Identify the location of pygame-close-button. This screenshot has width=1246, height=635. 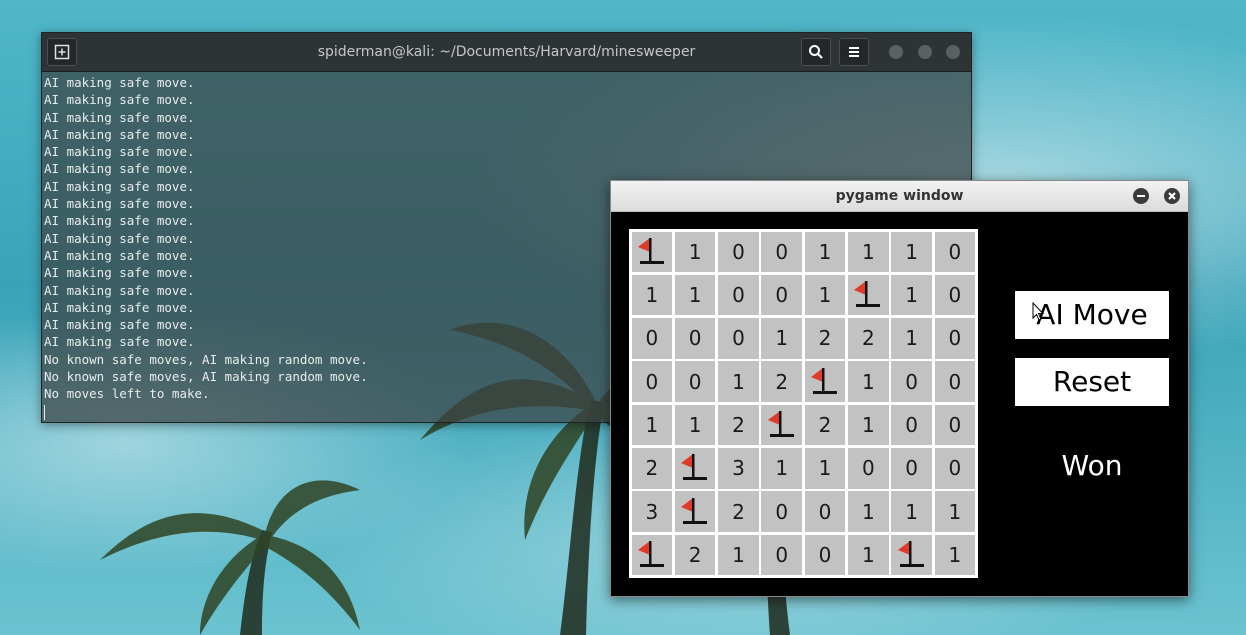
(1172, 196).